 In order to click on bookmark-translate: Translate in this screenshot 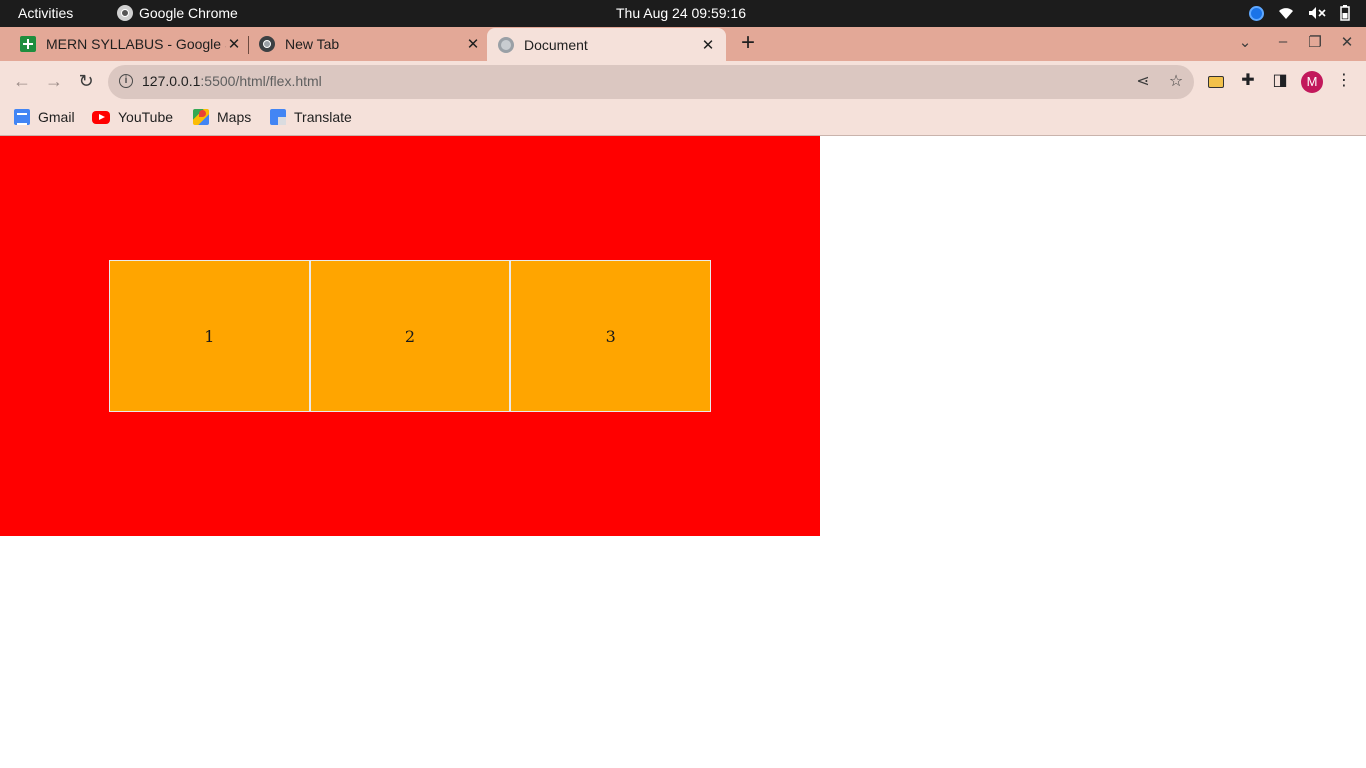, I will do `click(311, 117)`.